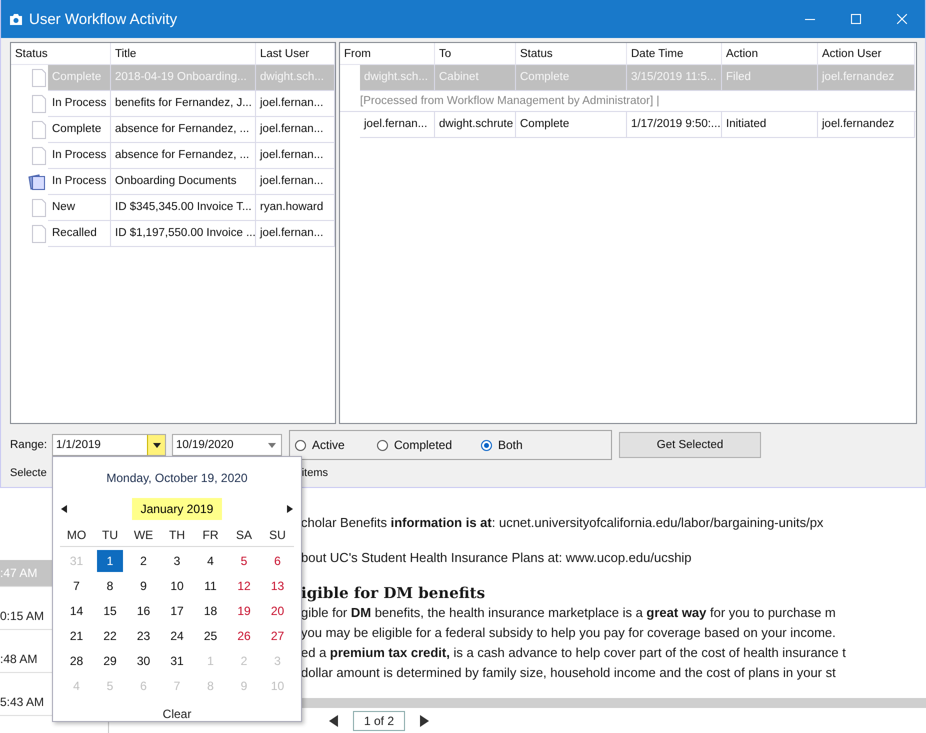 This screenshot has width=926, height=733. Describe the element at coordinates (770, 125) in the screenshot. I see `table-cell: Initiated` at that location.